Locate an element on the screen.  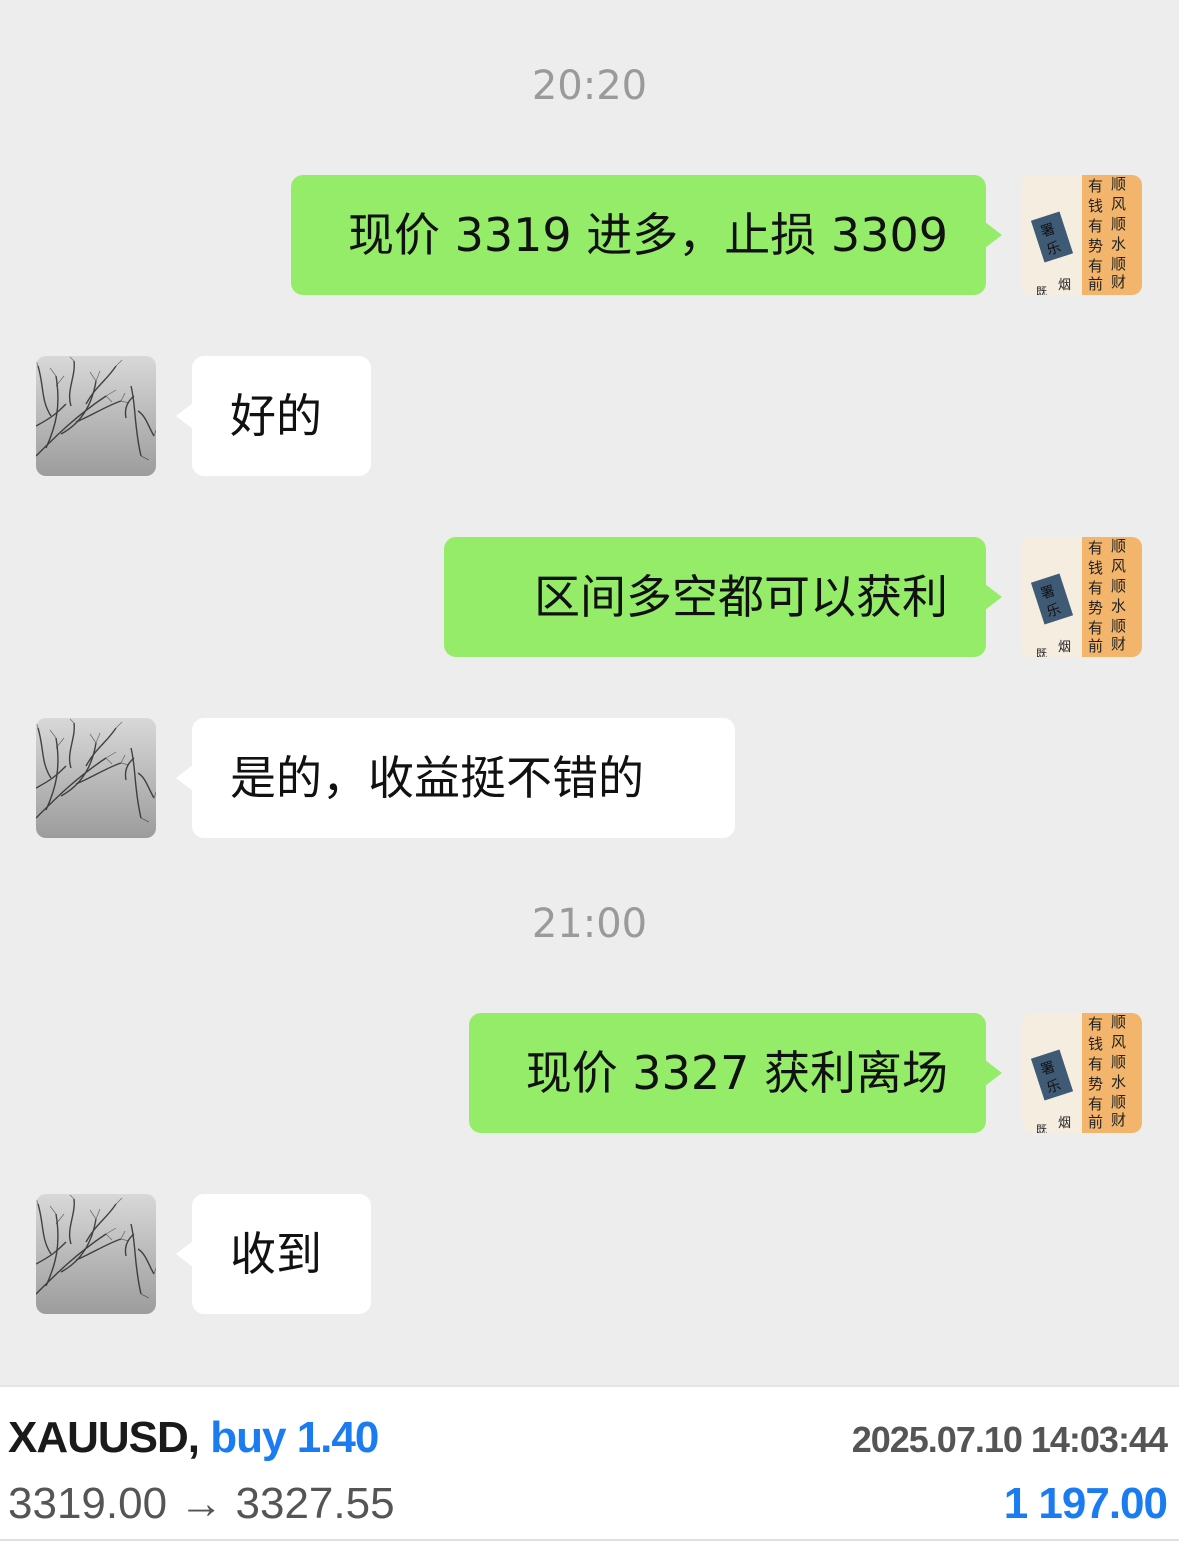
incoming-message-bubble: 收到 is located at coordinates (273, 1254).